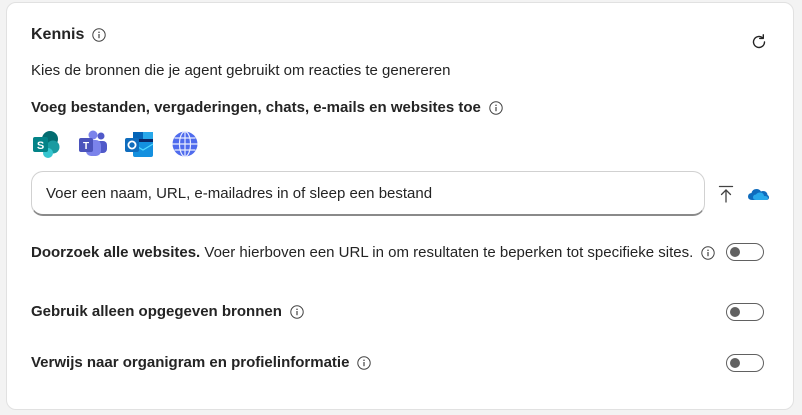 The height and width of the screenshot is (415, 802). Describe the element at coordinates (758, 194) in the screenshot. I see `onedrive-icon` at that location.